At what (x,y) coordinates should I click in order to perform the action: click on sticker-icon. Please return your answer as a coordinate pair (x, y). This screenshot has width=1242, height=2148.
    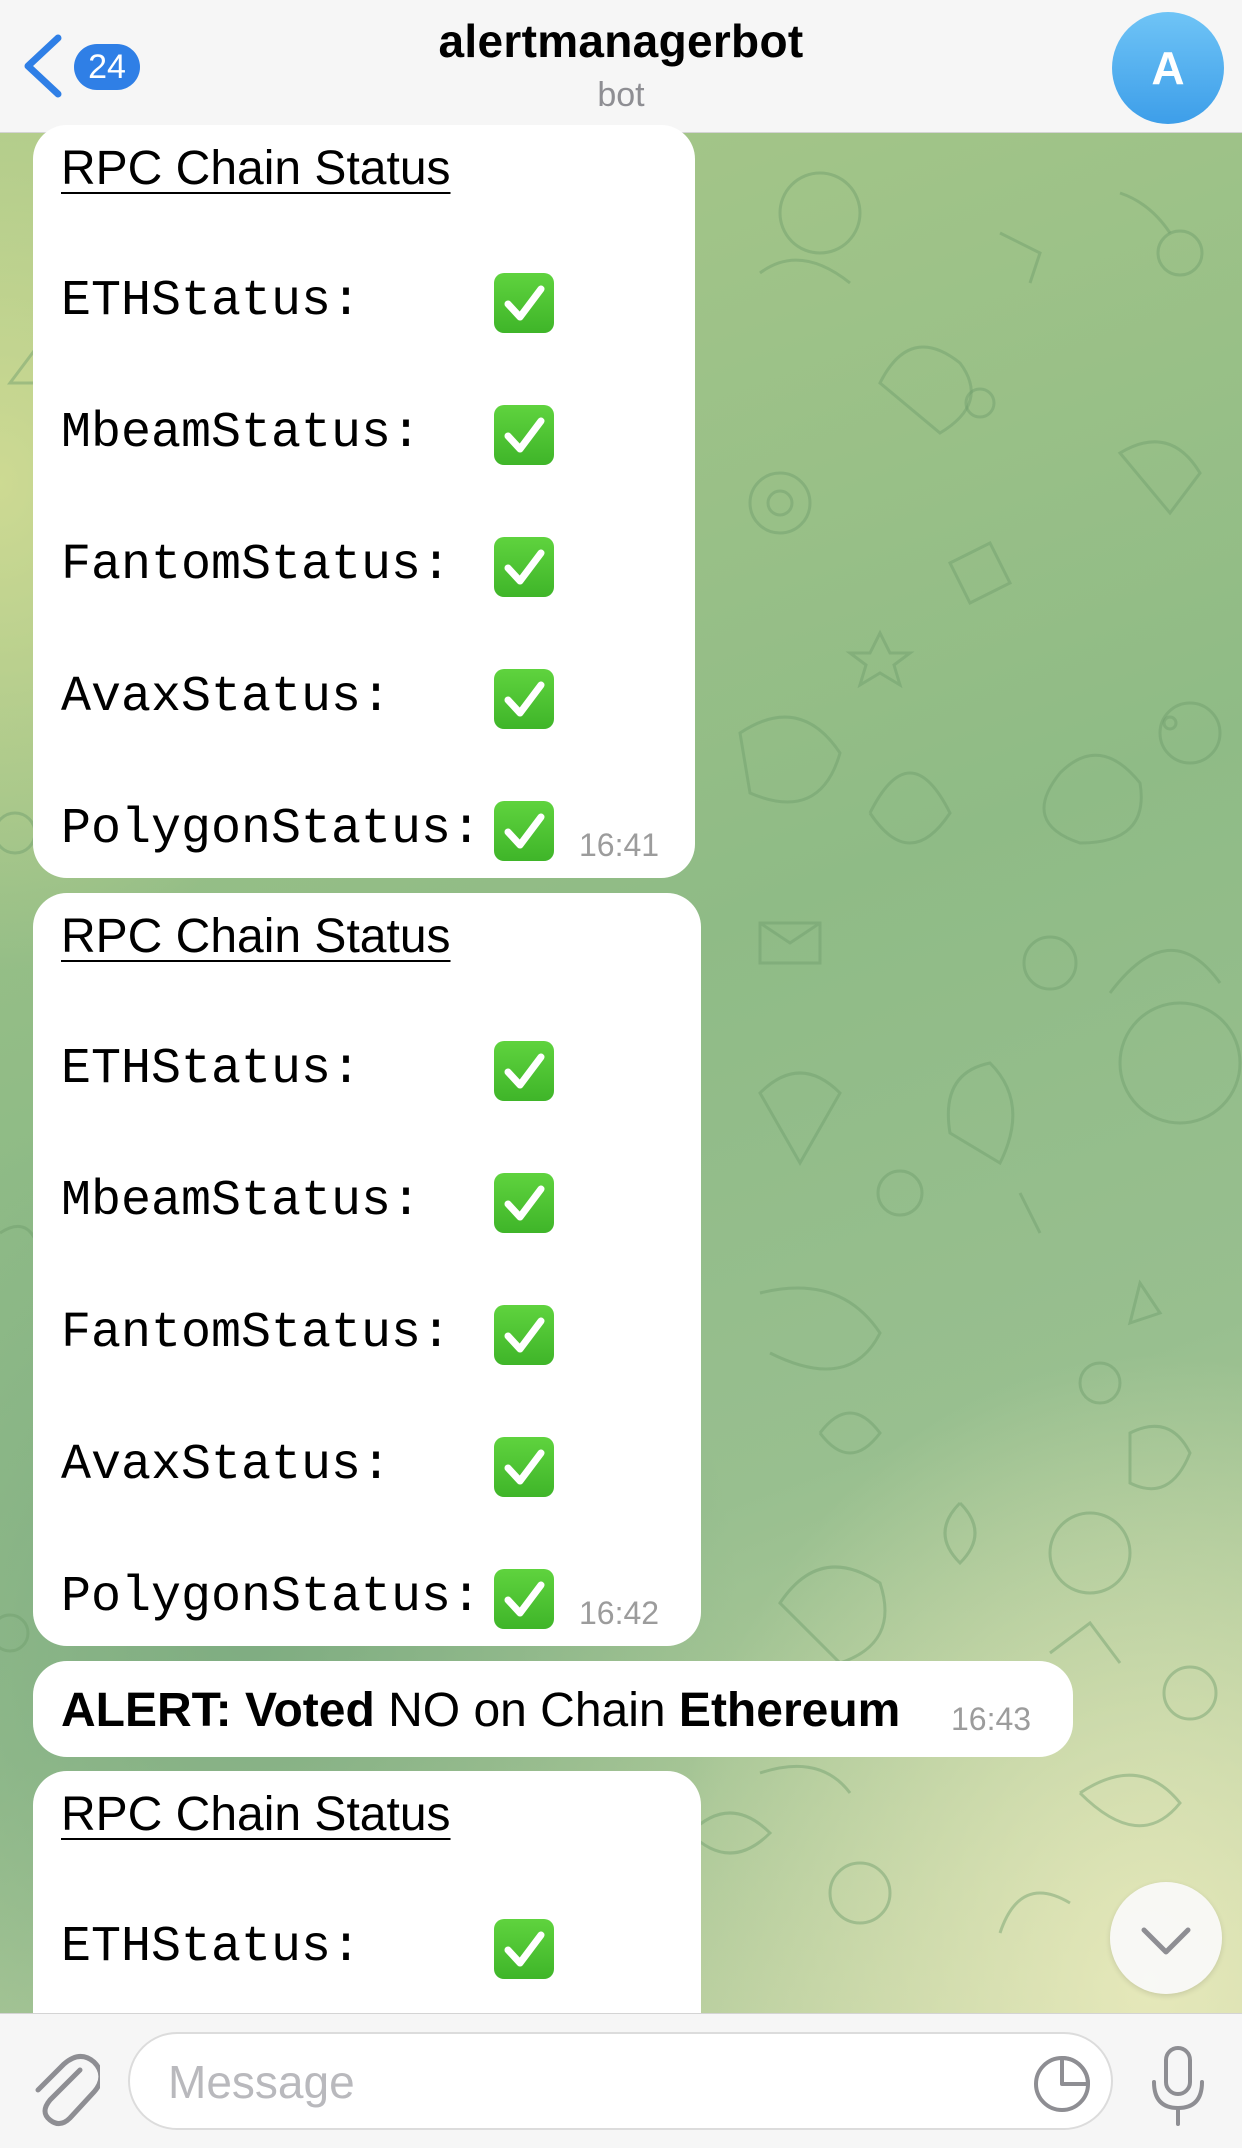
    Looking at the image, I should click on (1062, 2084).